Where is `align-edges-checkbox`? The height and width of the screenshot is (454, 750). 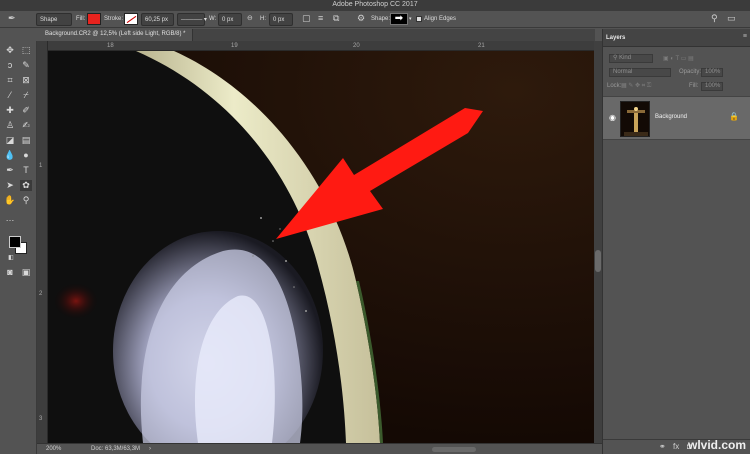 align-edges-checkbox is located at coordinates (419, 19).